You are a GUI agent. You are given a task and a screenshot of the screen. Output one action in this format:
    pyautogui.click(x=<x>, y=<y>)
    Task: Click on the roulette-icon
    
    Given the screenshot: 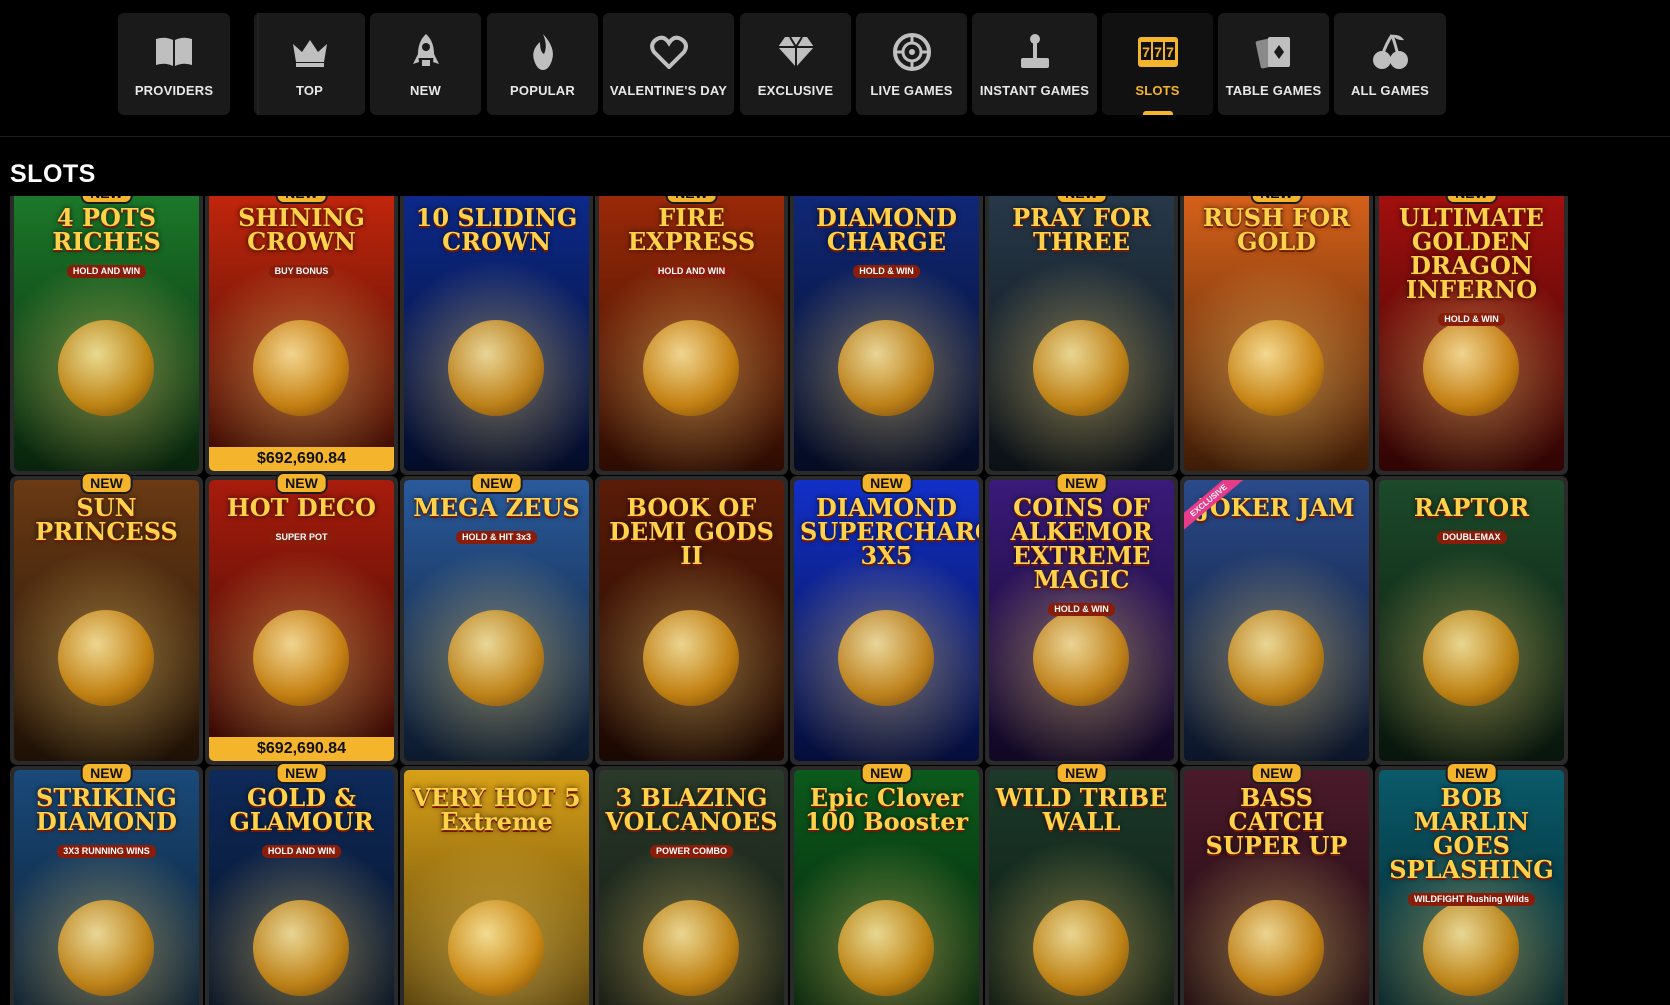 What is the action you would take?
    pyautogui.click(x=912, y=52)
    